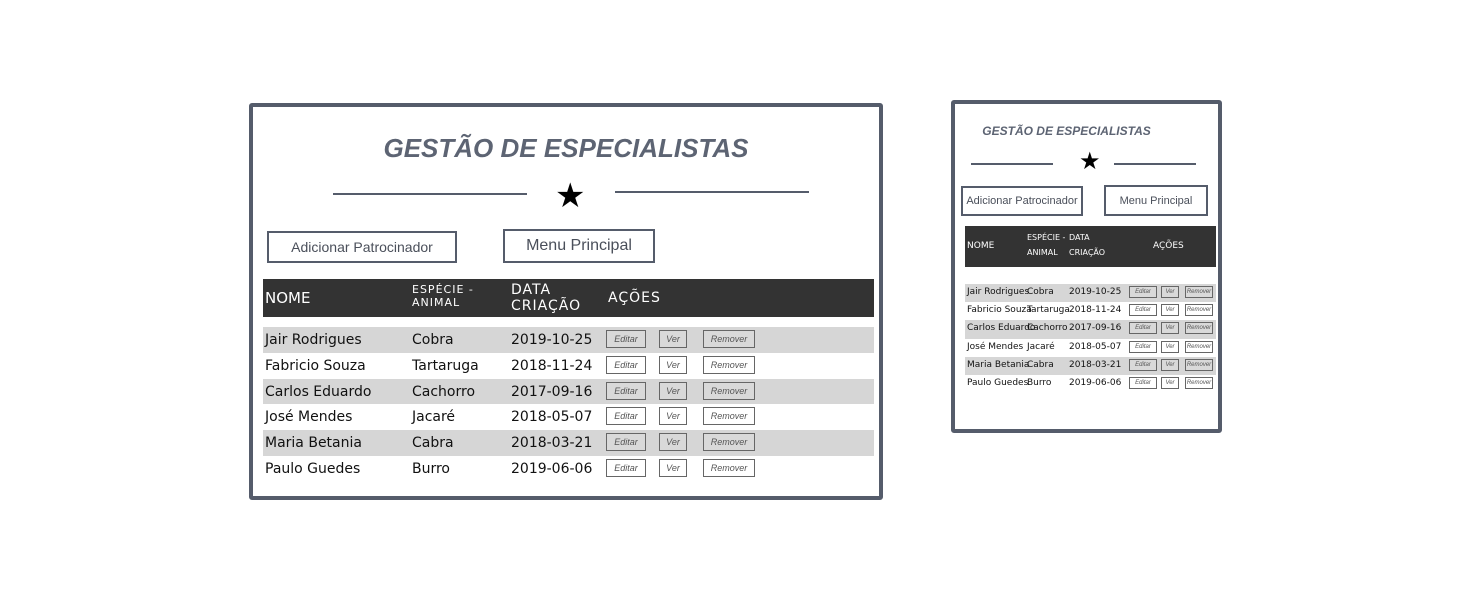 Image resolution: width=1469 pixels, height=600 pixels. What do you see at coordinates (443, 296) in the screenshot?
I see `col-especie: ESPÉCIE - ANIMAL` at bounding box center [443, 296].